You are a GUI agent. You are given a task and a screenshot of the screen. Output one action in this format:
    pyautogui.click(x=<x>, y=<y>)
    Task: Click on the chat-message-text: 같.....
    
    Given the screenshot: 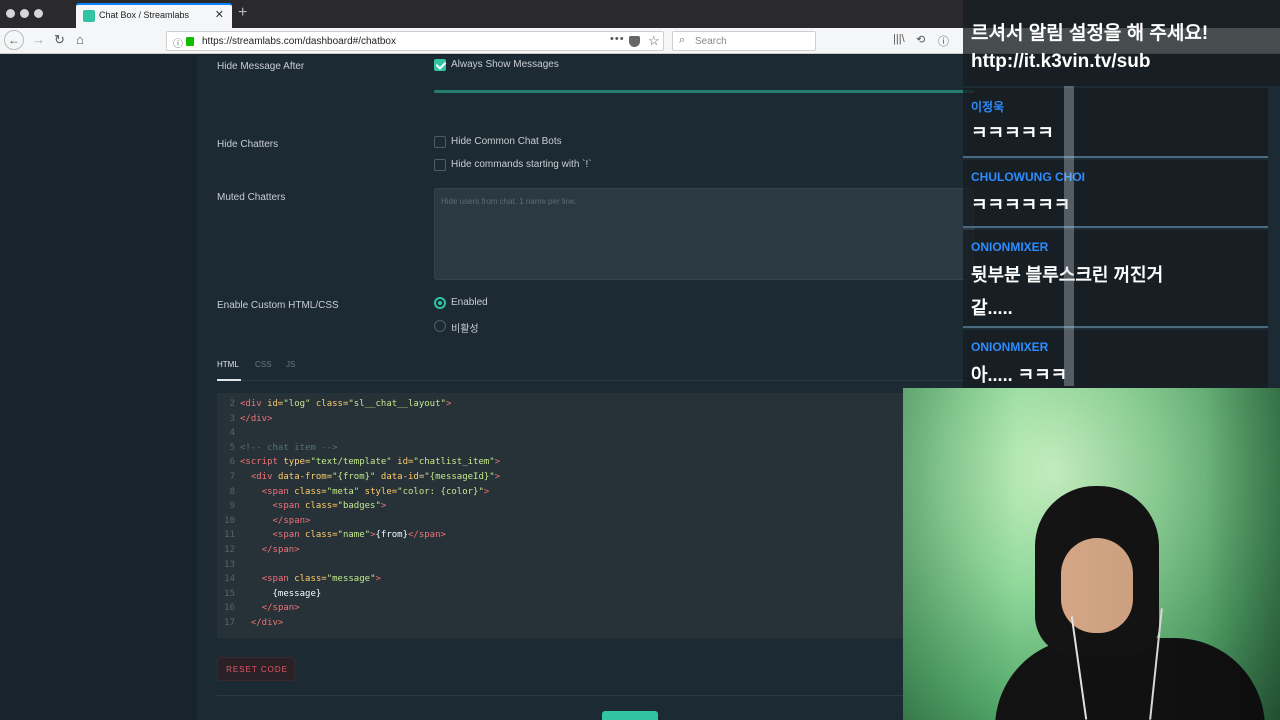 What is the action you would take?
    pyautogui.click(x=992, y=308)
    